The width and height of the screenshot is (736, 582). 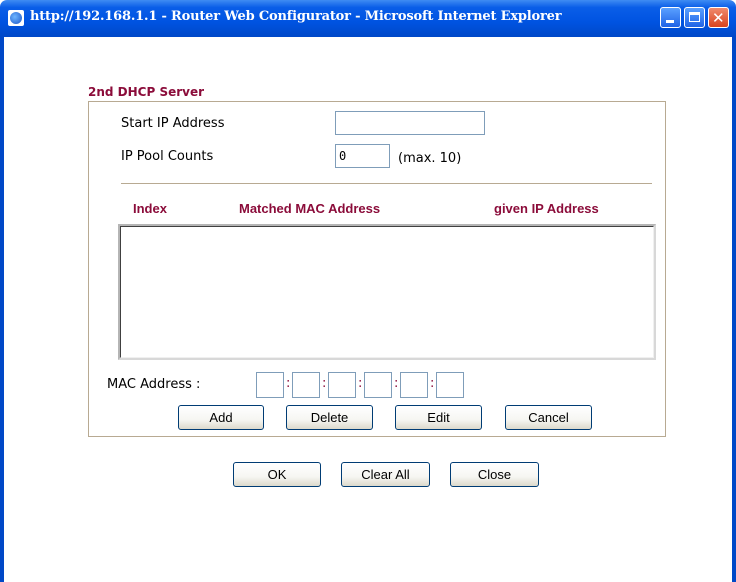 I want to click on ip-pool-input, so click(x=362, y=156).